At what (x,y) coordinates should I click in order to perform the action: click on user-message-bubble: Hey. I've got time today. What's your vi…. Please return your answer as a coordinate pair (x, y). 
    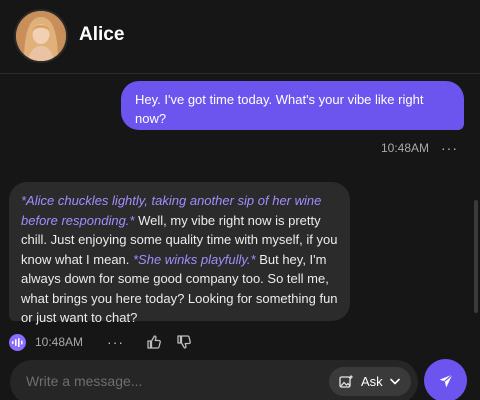
    Looking at the image, I should click on (292, 105).